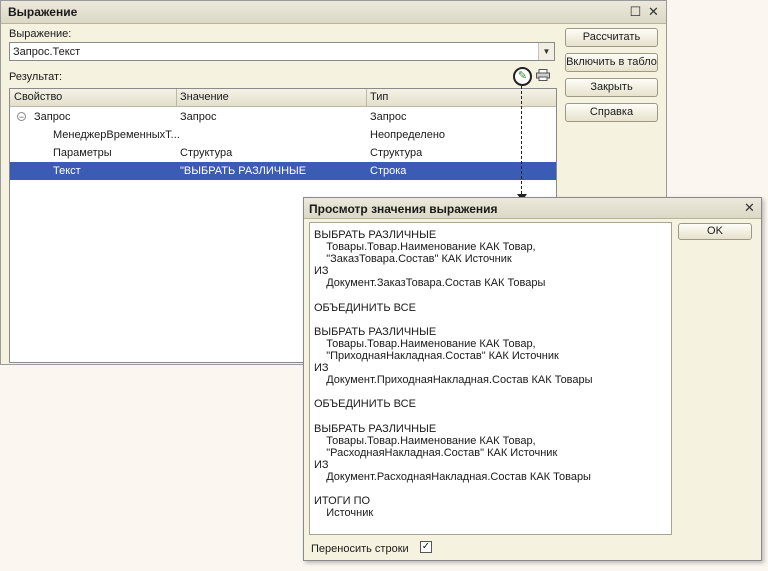  Describe the element at coordinates (282, 51) in the screenshot. I see `expression-combobox: Запрос.Текст ▼` at that location.